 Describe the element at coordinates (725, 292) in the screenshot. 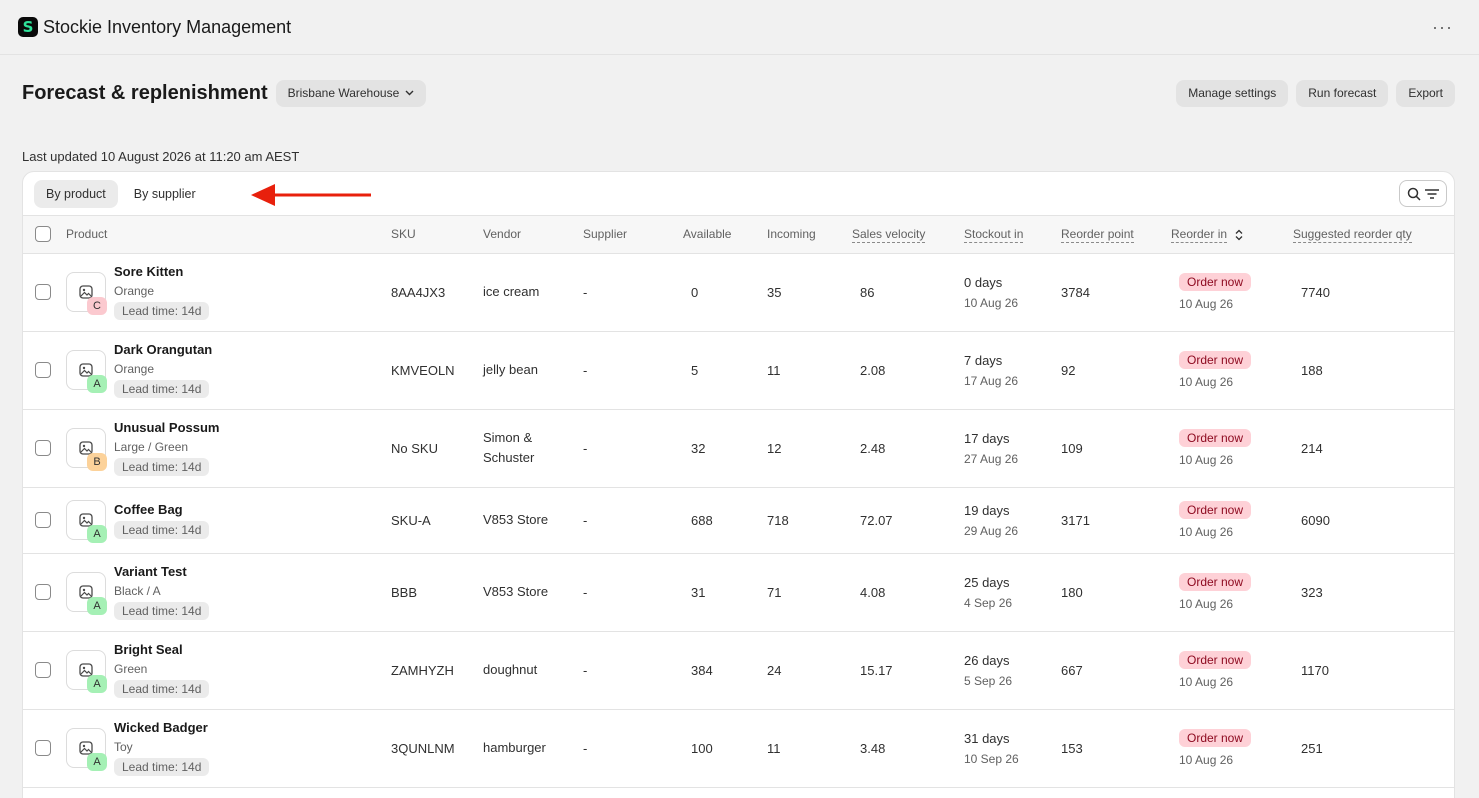

I see `available-cell: 0` at that location.